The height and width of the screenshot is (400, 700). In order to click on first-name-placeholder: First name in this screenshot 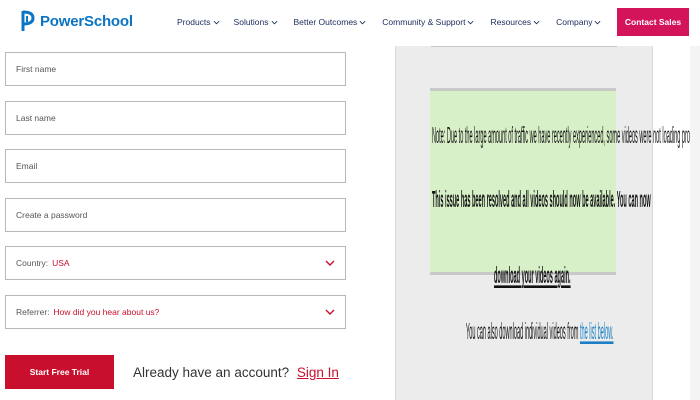, I will do `click(36, 69)`.